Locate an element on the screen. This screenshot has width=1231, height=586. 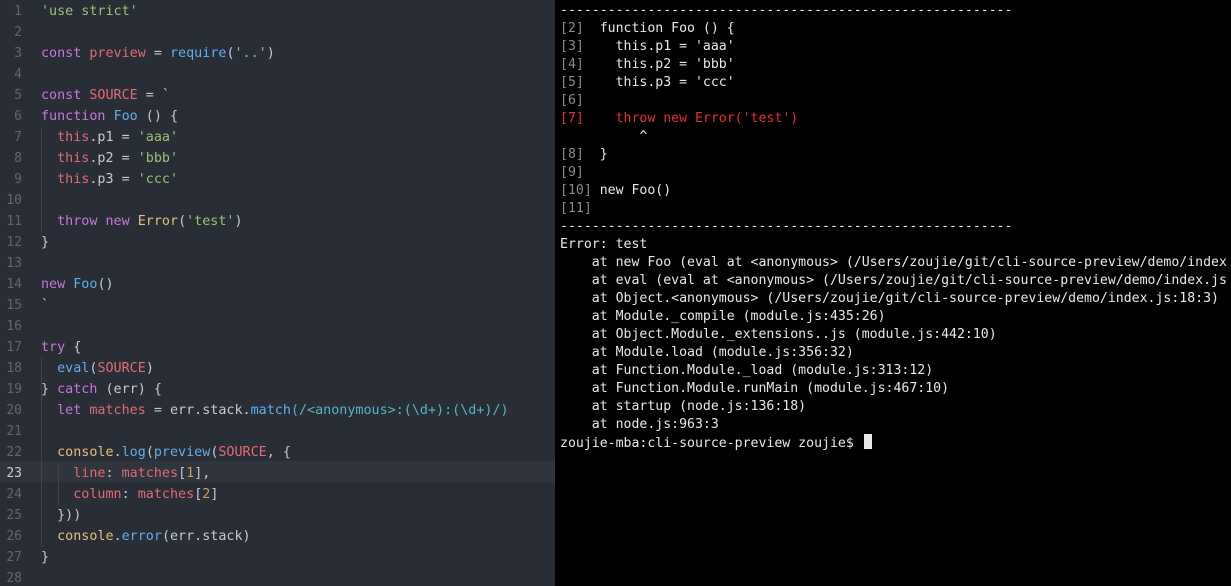
code-token: ( is located at coordinates (182, 221).